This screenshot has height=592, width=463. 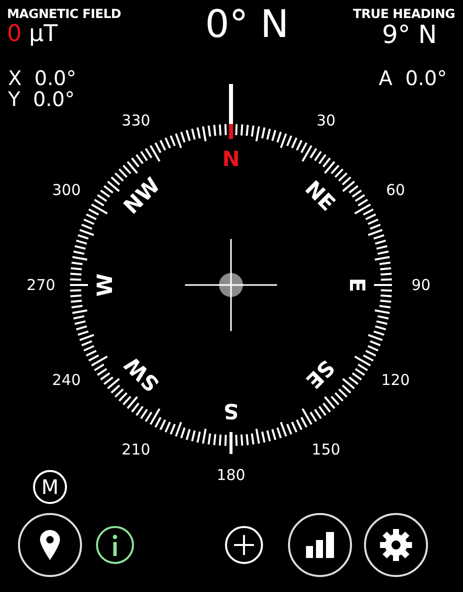 I want to click on cardinal-label: SW, so click(x=142, y=374).